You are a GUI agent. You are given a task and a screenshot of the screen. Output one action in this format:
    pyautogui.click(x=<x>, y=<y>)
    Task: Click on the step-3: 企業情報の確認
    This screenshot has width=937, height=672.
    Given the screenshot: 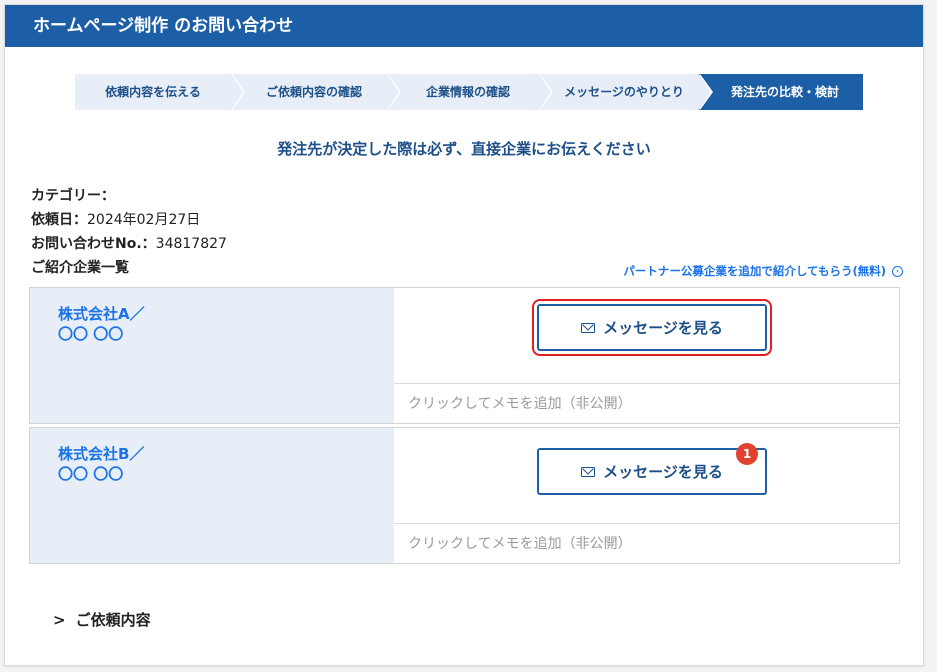 What is the action you would take?
    pyautogui.click(x=470, y=92)
    